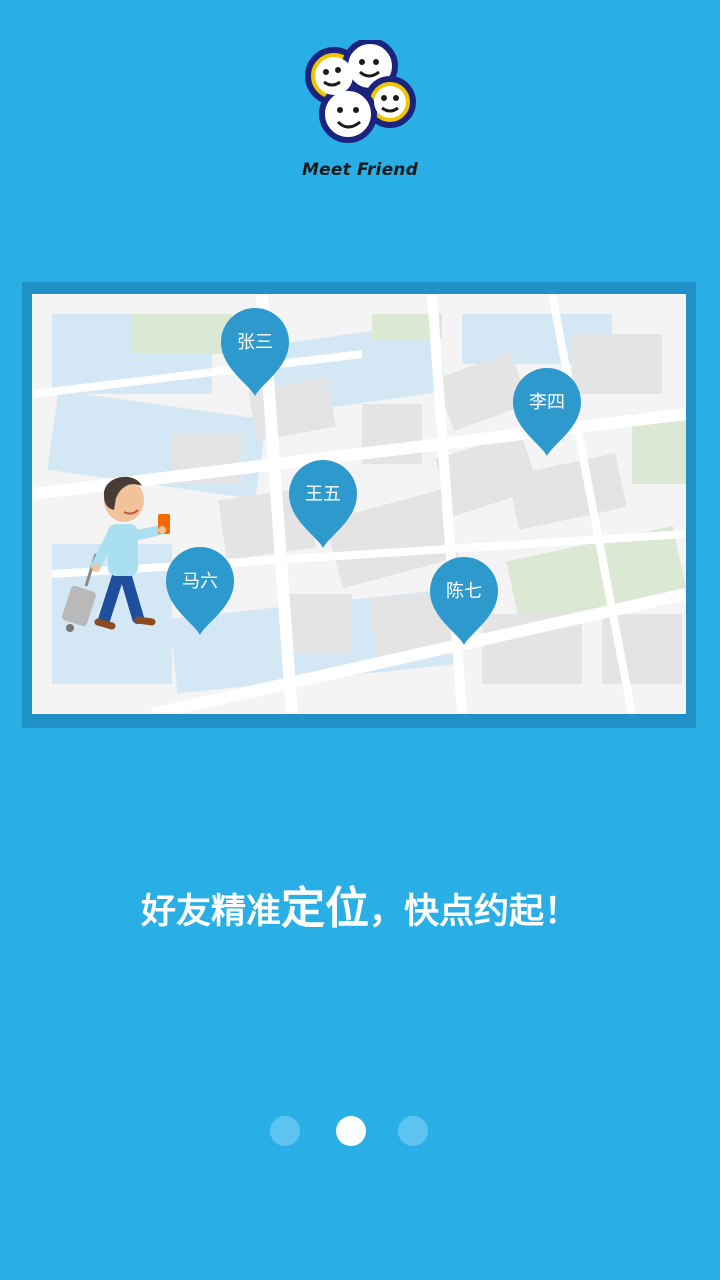 The image size is (720, 1280). I want to click on page-dot-active, so click(351, 1131).